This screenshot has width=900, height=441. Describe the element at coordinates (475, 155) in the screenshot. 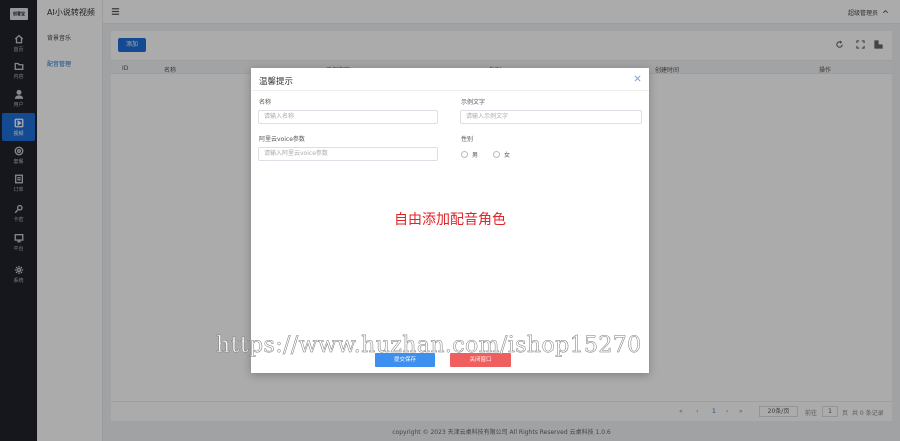

I see `gender-male-label: 男` at that location.